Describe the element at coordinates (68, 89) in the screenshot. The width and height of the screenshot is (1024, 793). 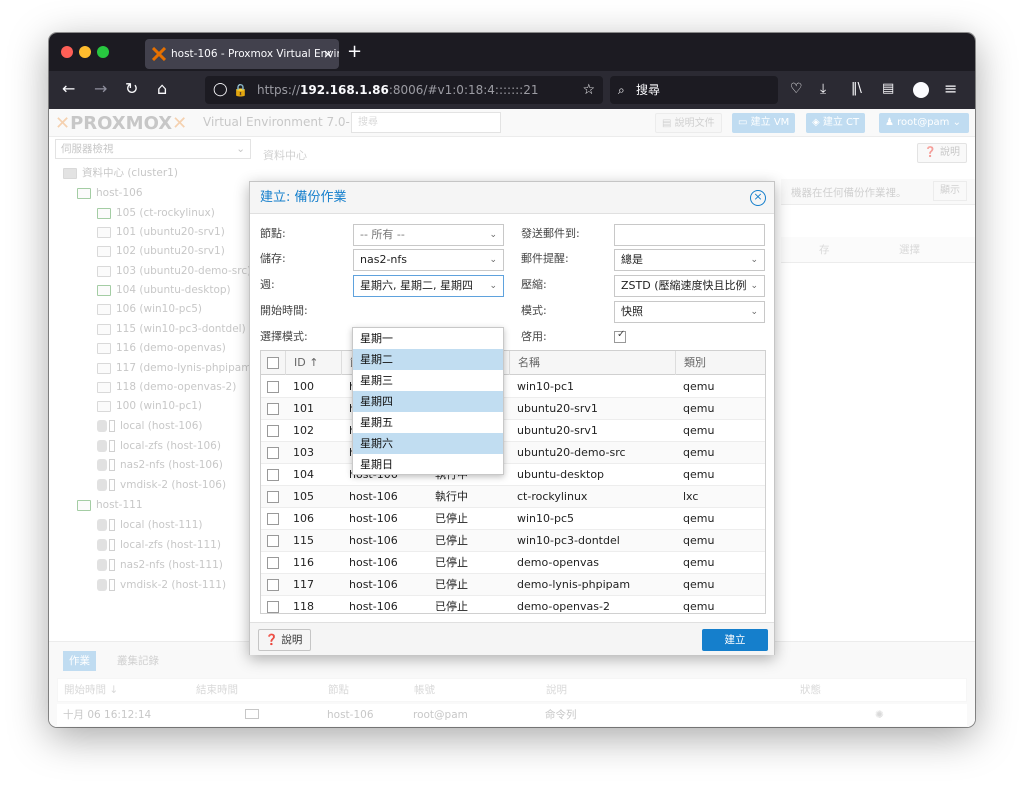
I see `back-icon: ←` at that location.